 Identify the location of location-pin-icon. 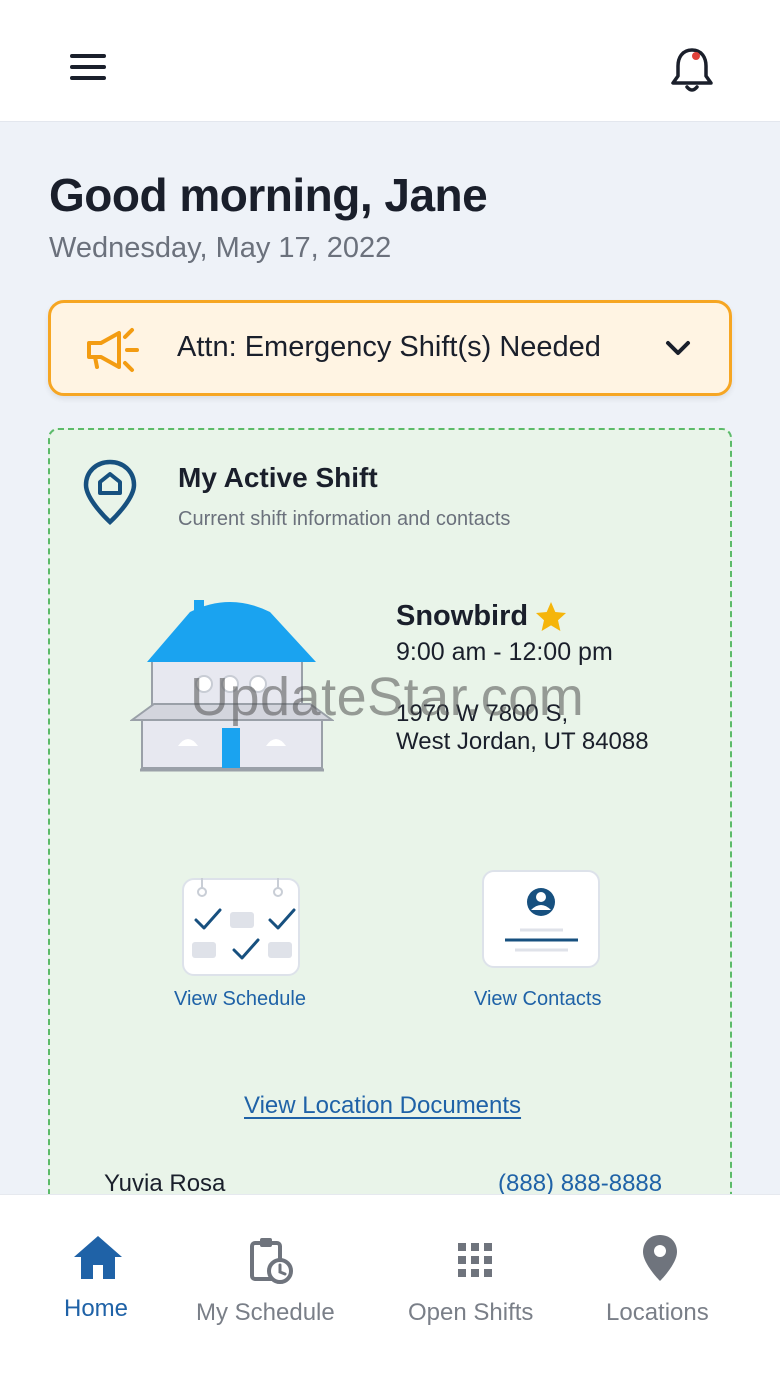
(660, 1258).